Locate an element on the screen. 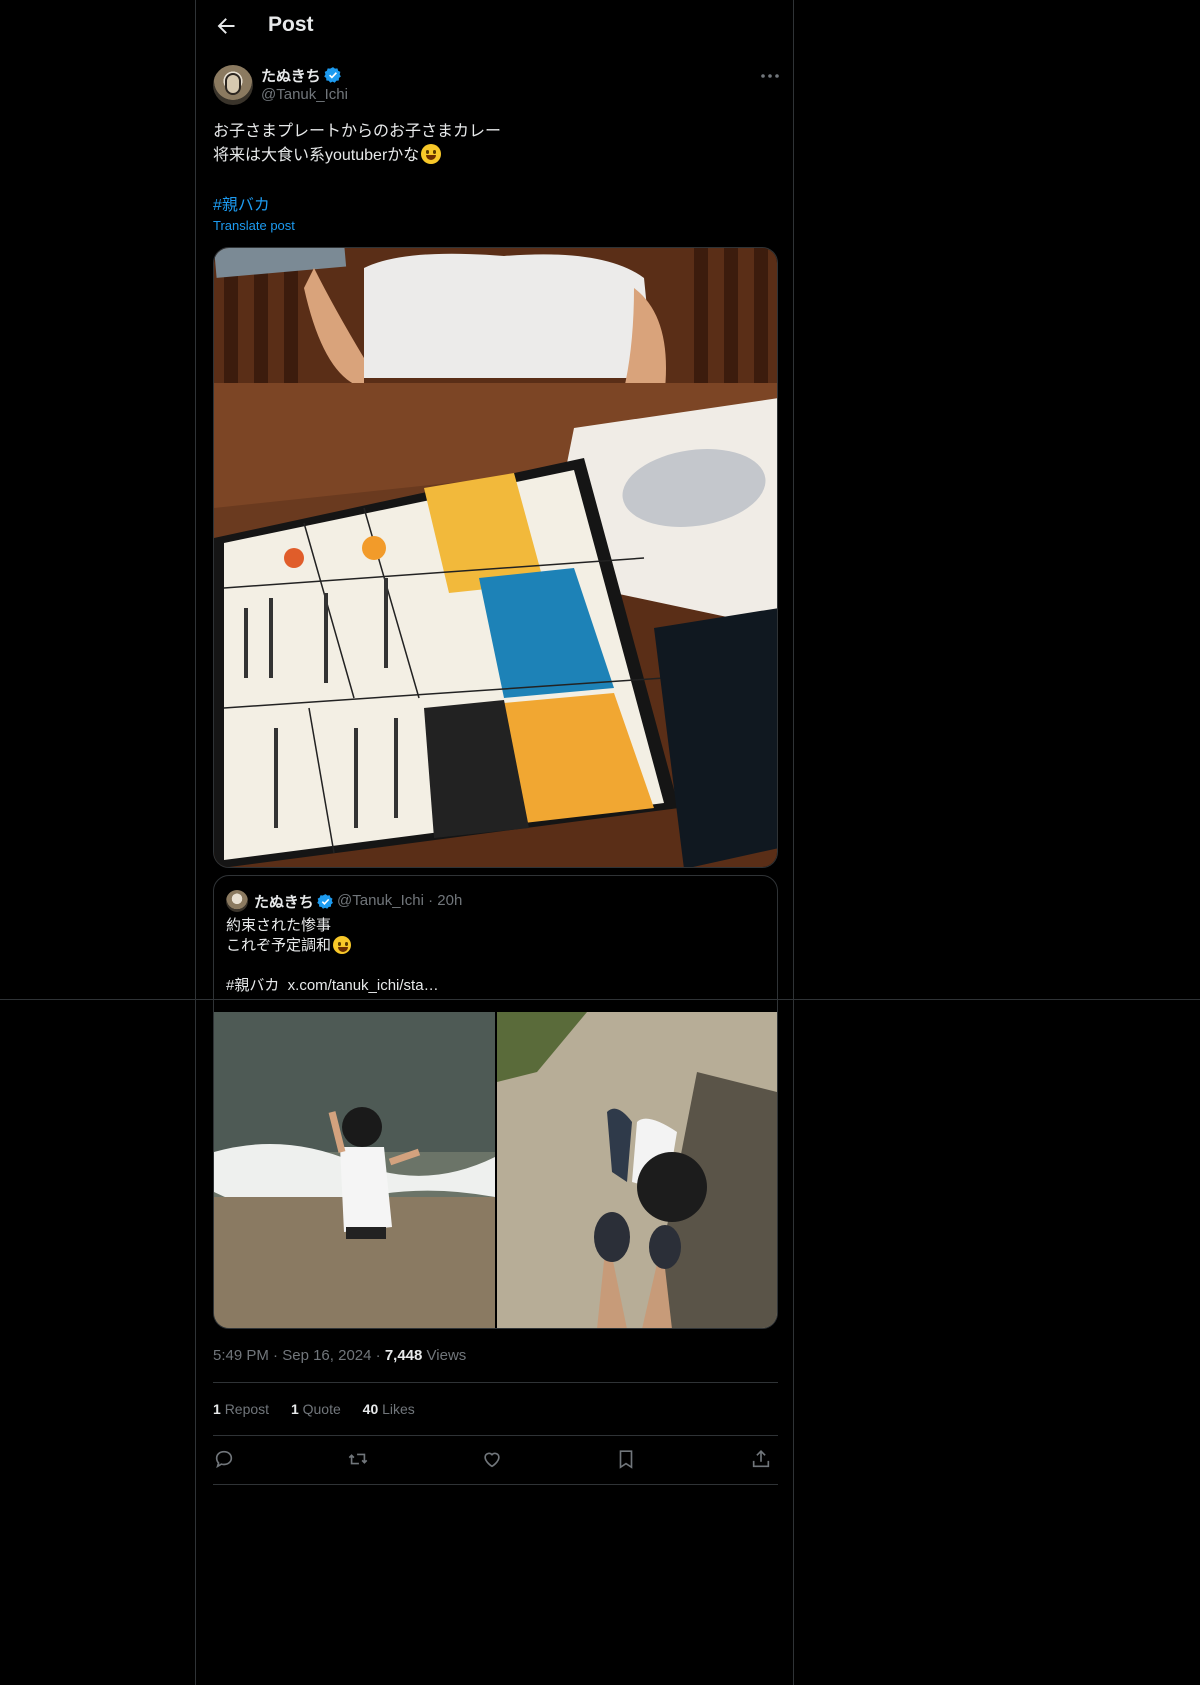  page-title: Post is located at coordinates (291, 24).